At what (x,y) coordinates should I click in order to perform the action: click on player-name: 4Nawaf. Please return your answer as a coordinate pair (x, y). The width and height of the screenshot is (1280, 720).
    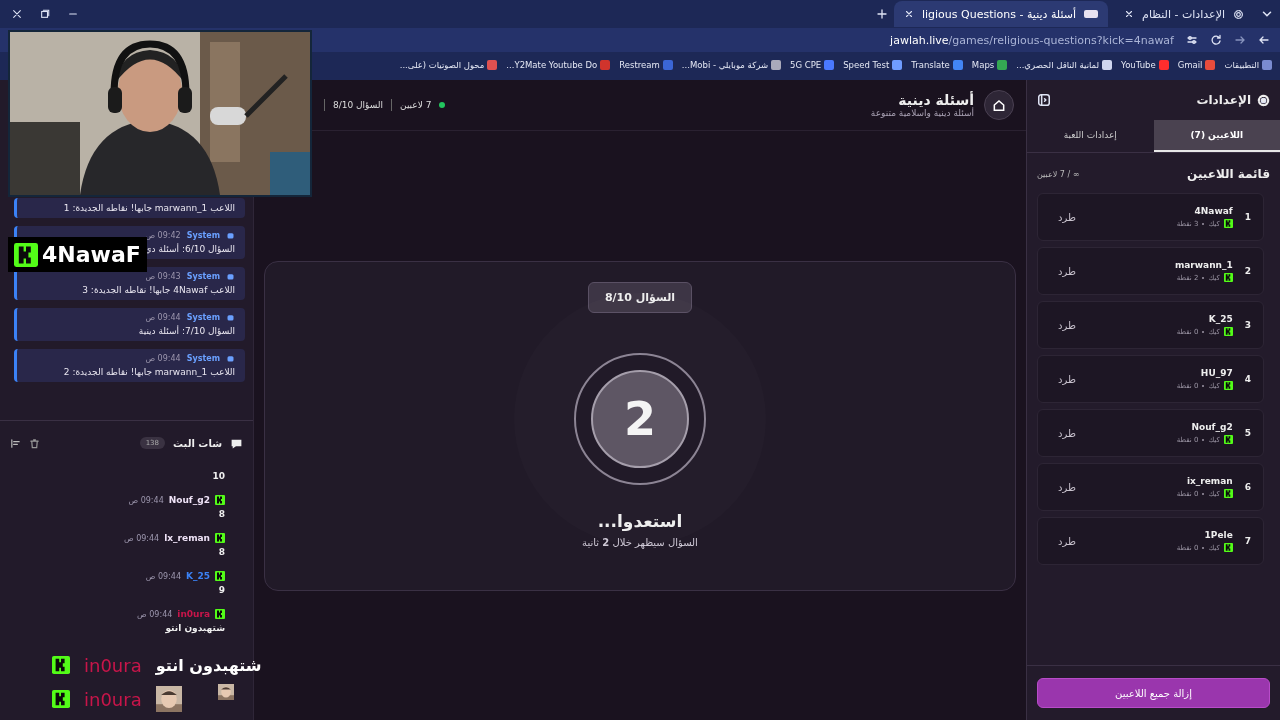
    Looking at the image, I should click on (1213, 211).